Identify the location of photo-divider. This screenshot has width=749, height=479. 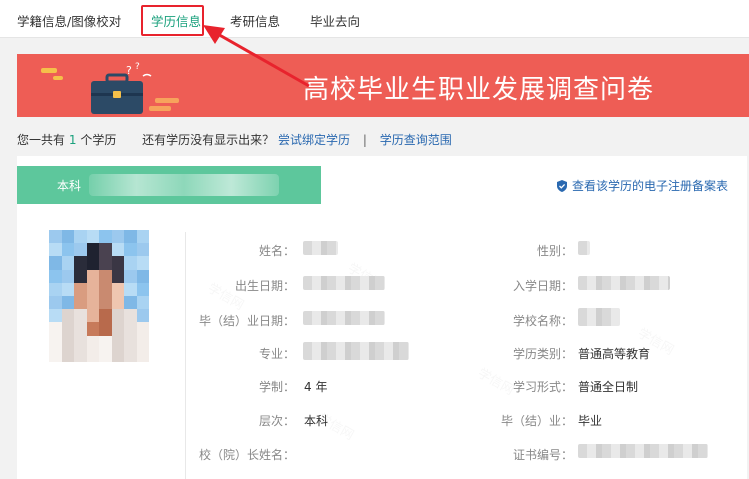
(185, 355).